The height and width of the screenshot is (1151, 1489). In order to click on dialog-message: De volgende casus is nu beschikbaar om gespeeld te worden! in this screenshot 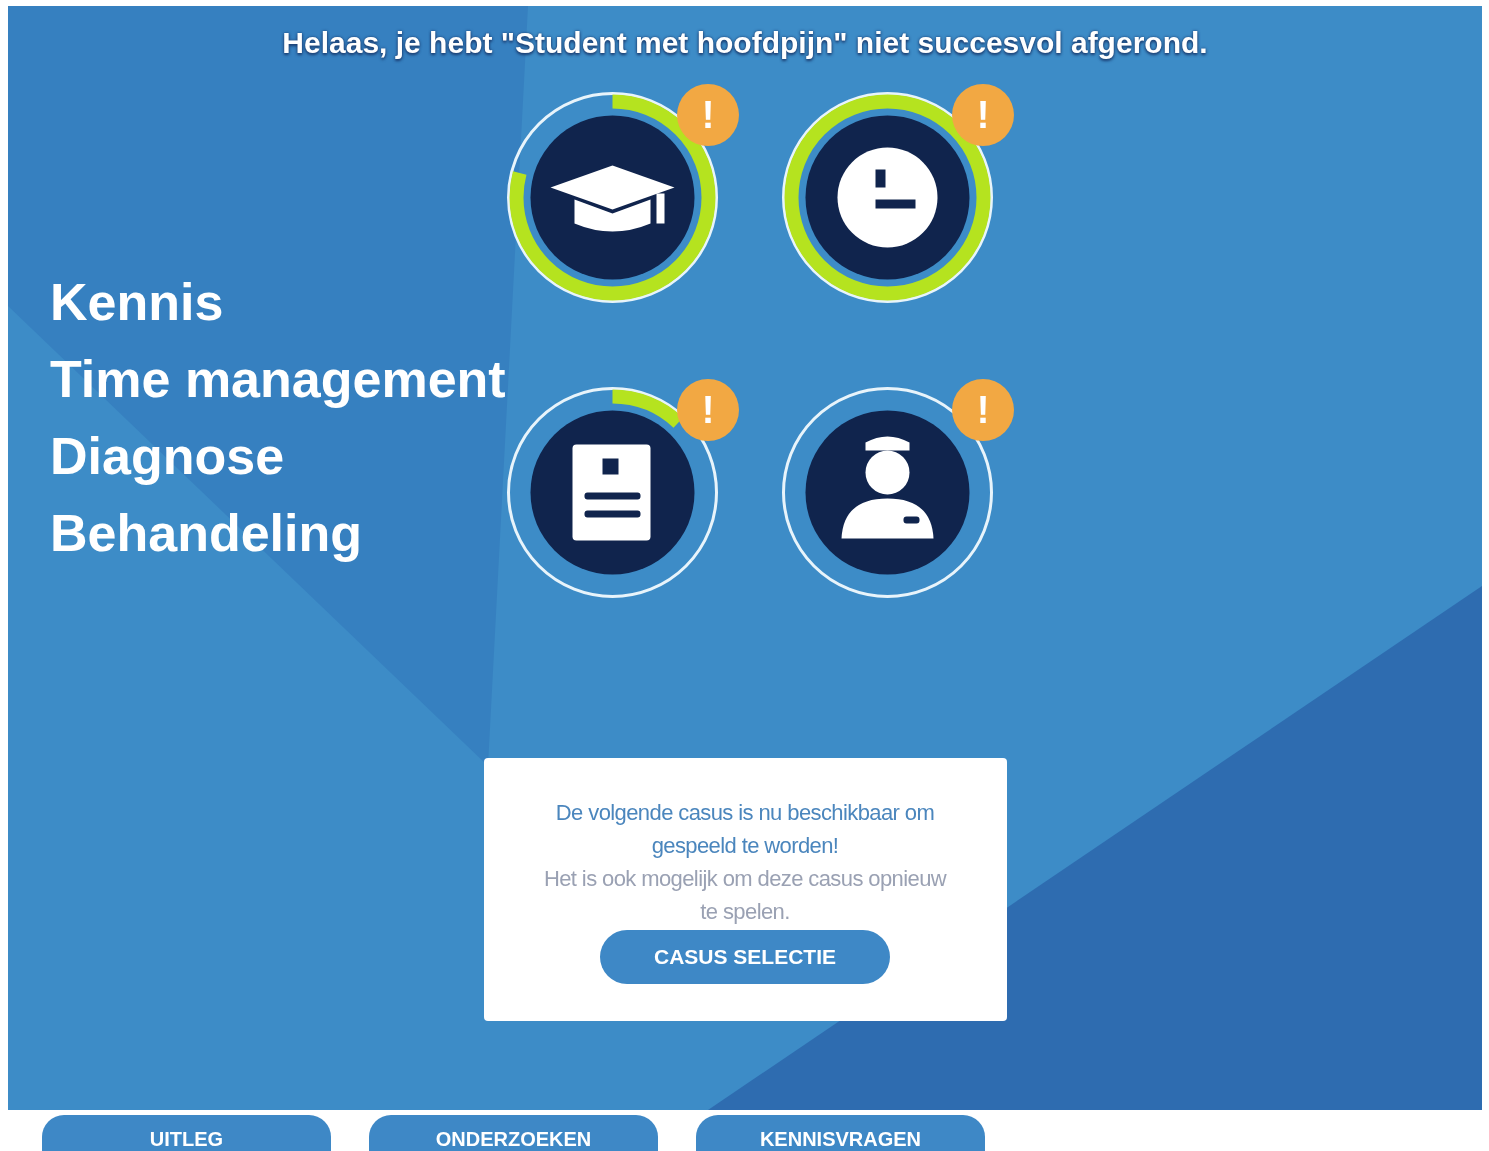, I will do `click(745, 829)`.